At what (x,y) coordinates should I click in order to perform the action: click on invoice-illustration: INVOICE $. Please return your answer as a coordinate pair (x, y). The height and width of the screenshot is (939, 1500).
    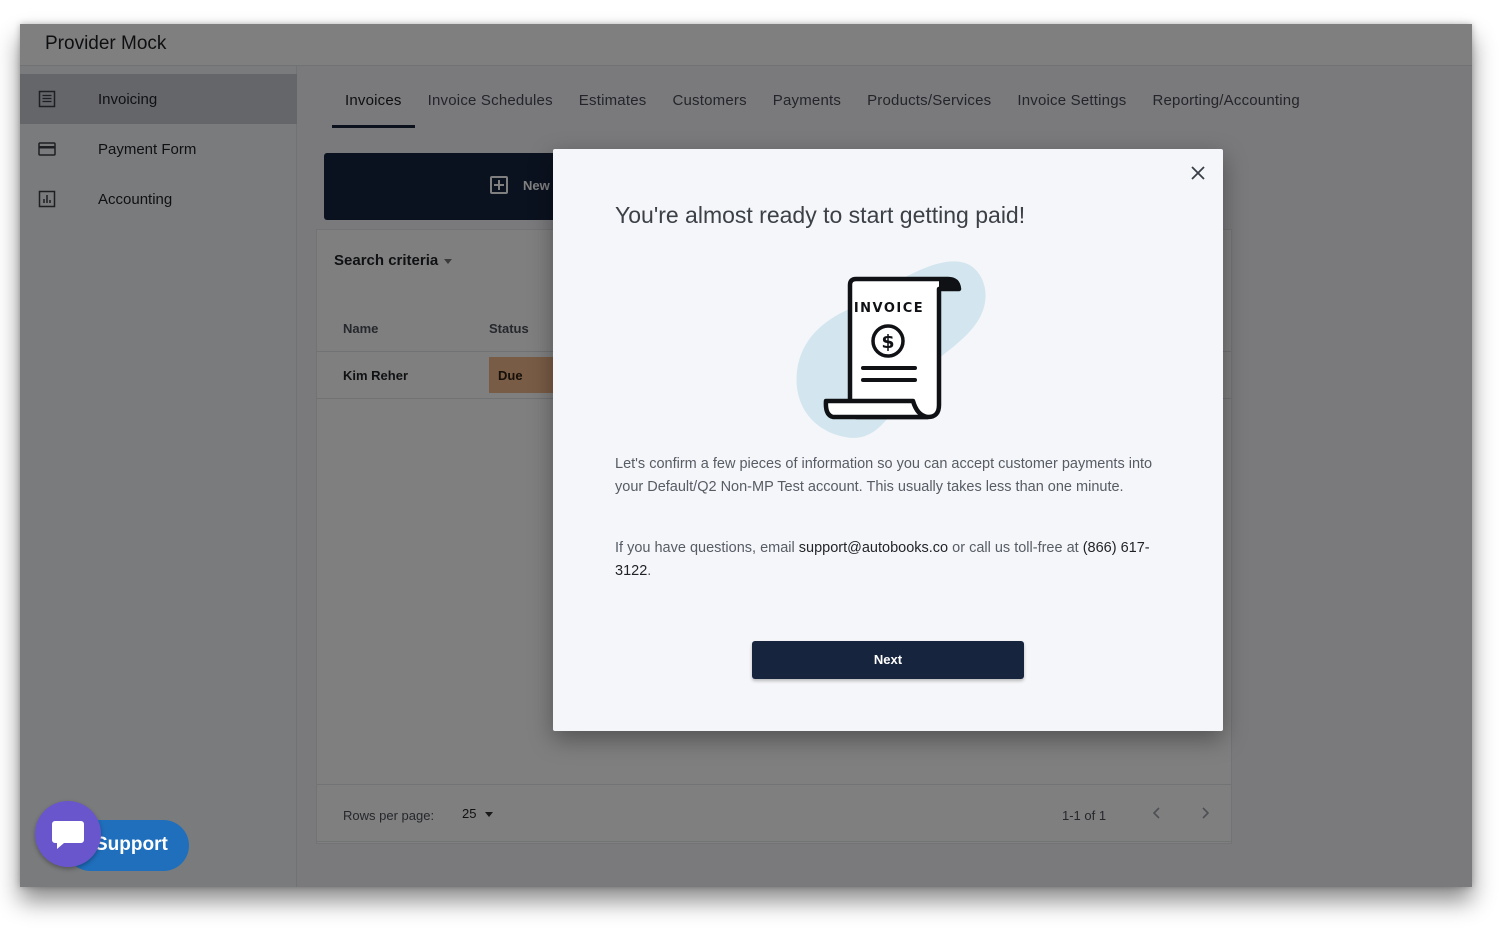
    Looking at the image, I should click on (891, 349).